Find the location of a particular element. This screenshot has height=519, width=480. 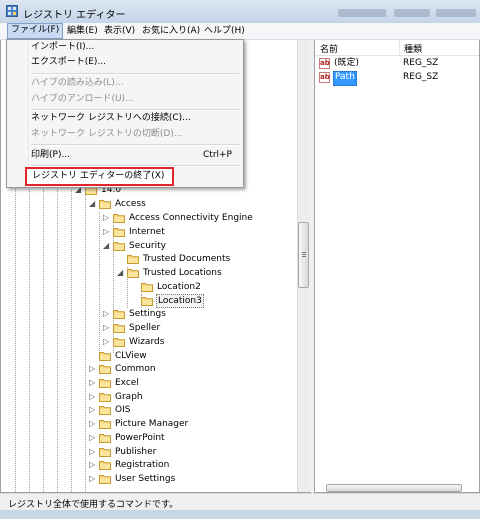

minimize-button is located at coordinates (362, 13).